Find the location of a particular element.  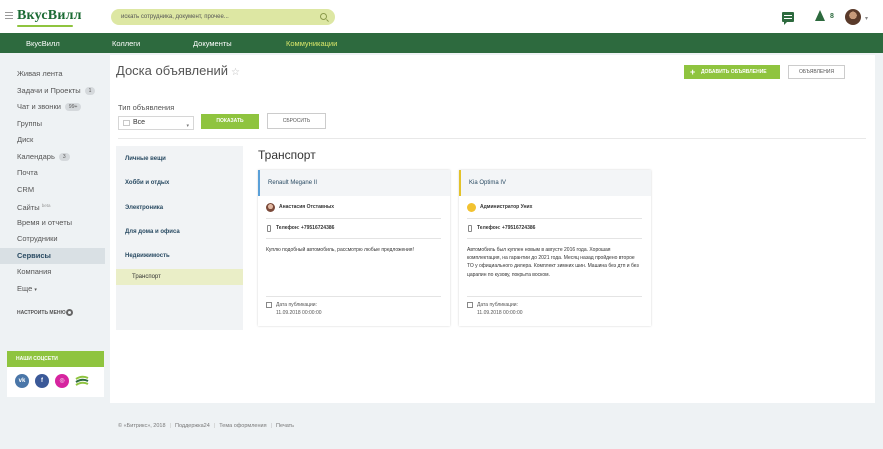

facebook-icon: f is located at coordinates (42, 381).